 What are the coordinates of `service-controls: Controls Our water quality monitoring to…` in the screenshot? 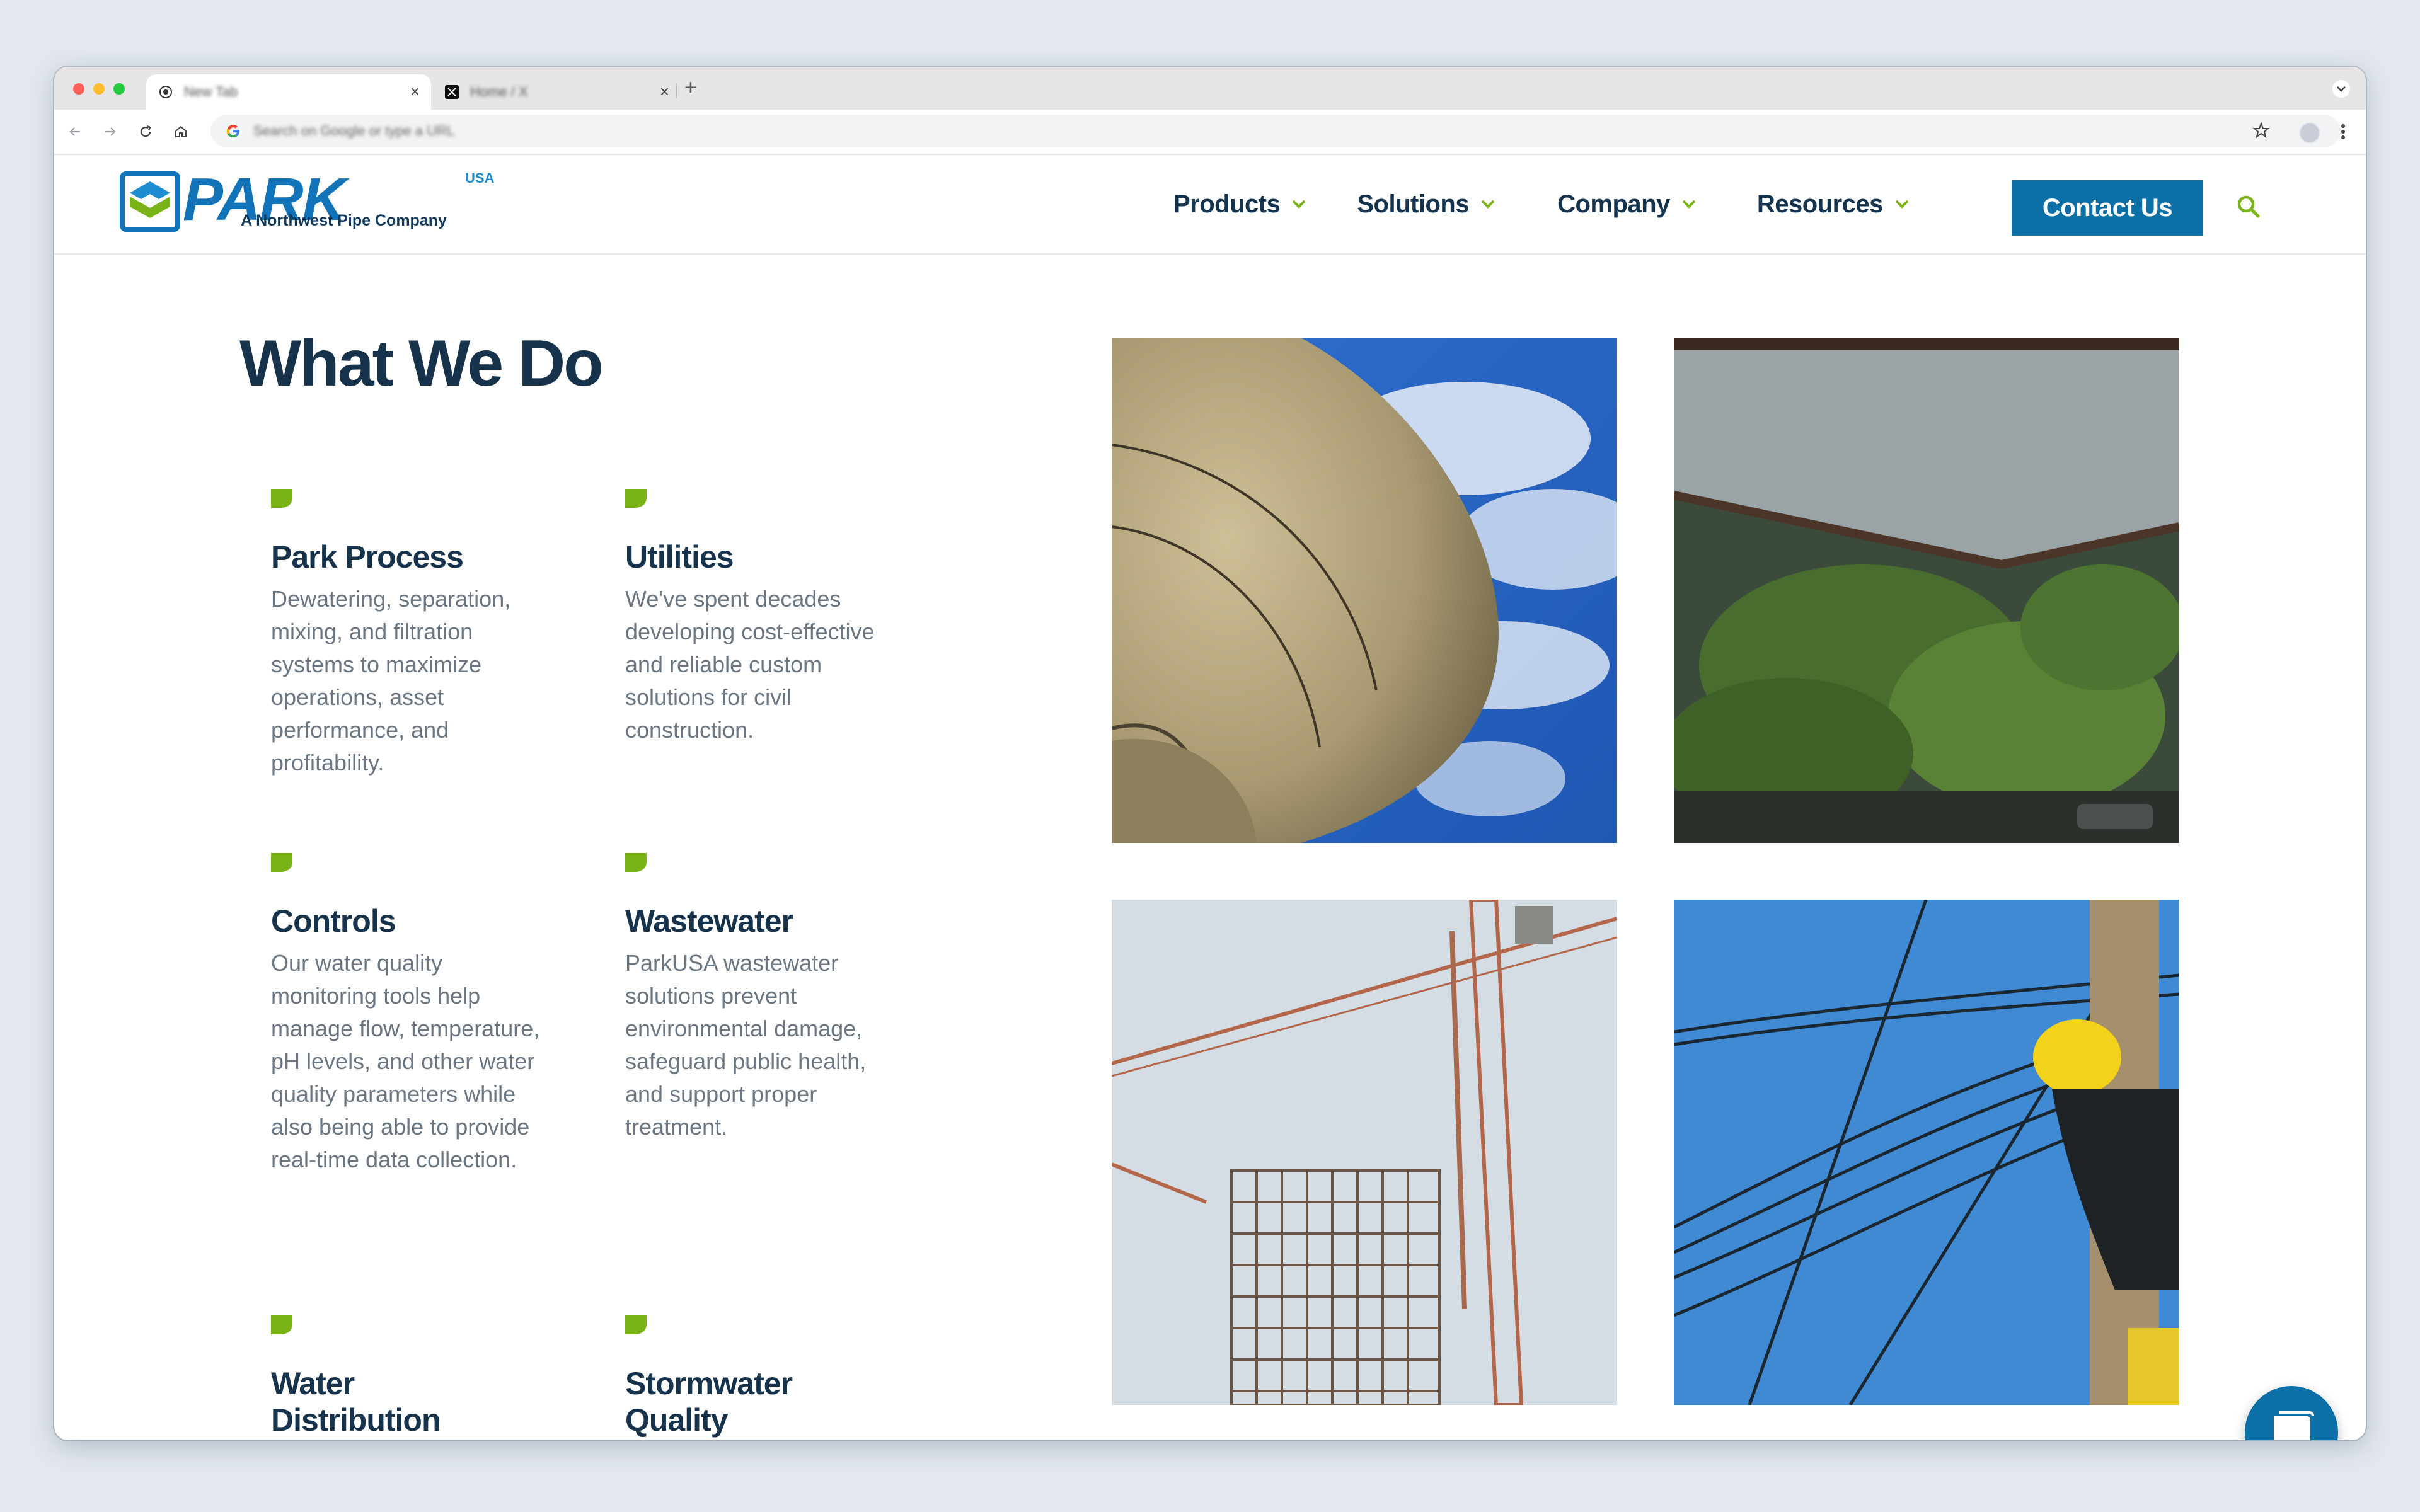 It's located at (407, 1014).